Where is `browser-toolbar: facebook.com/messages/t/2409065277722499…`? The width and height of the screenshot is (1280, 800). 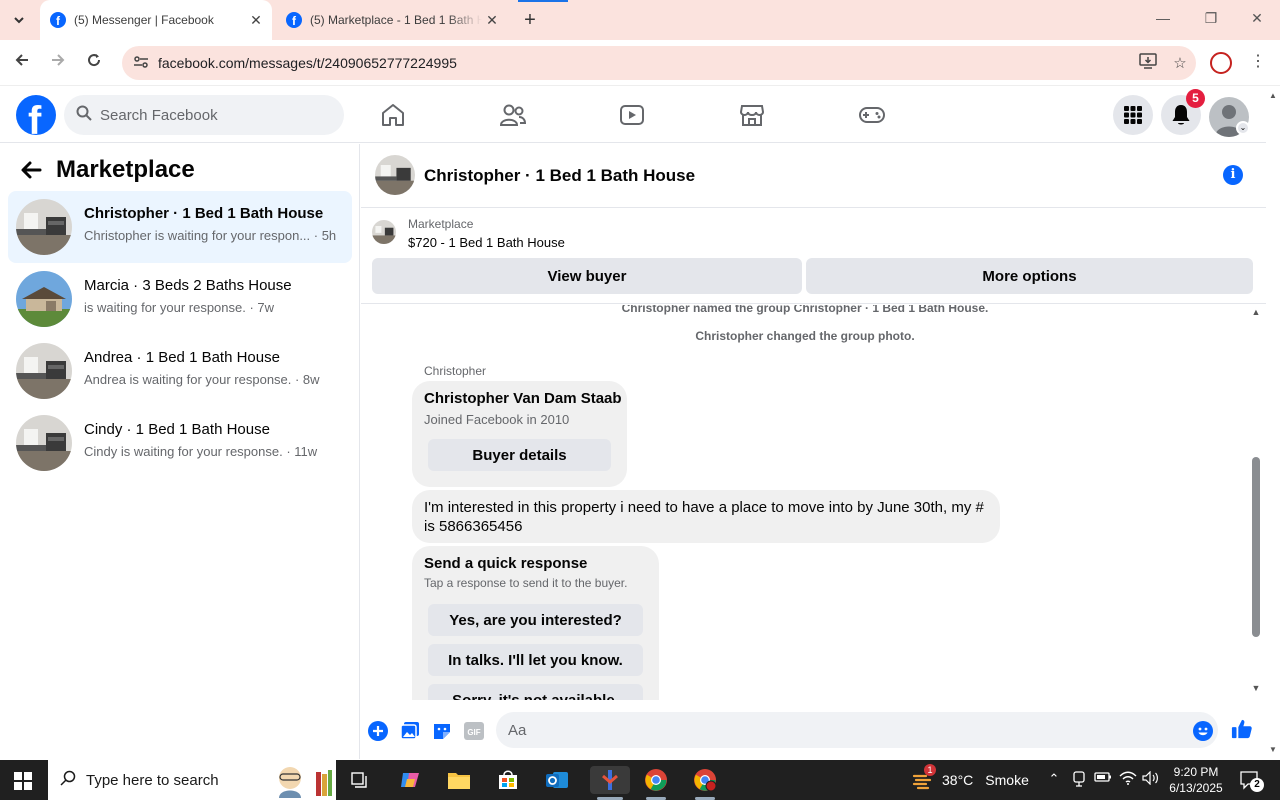 browser-toolbar: facebook.com/messages/t/2409065277722499… is located at coordinates (640, 63).